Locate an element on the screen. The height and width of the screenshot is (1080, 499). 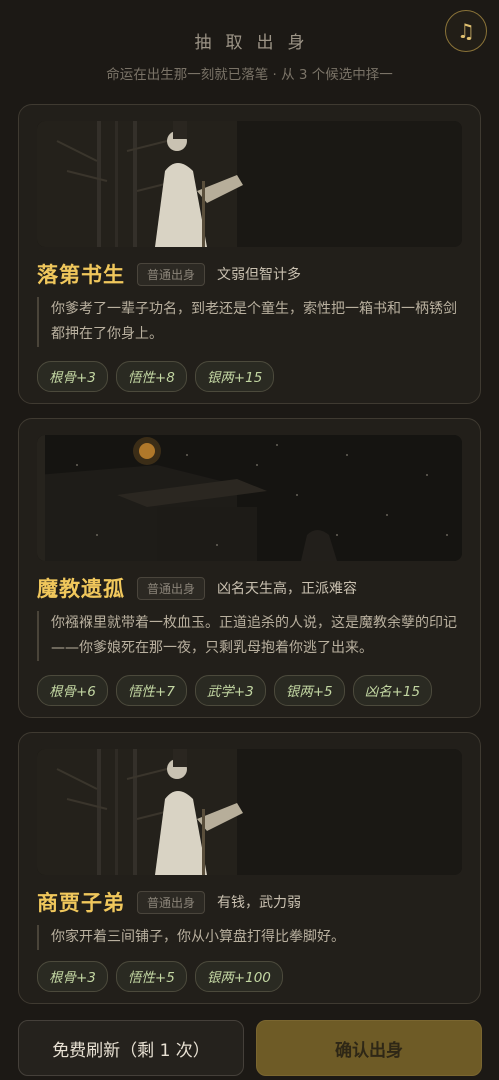
stat-badge: 悟性+7 is located at coordinates (151, 690).